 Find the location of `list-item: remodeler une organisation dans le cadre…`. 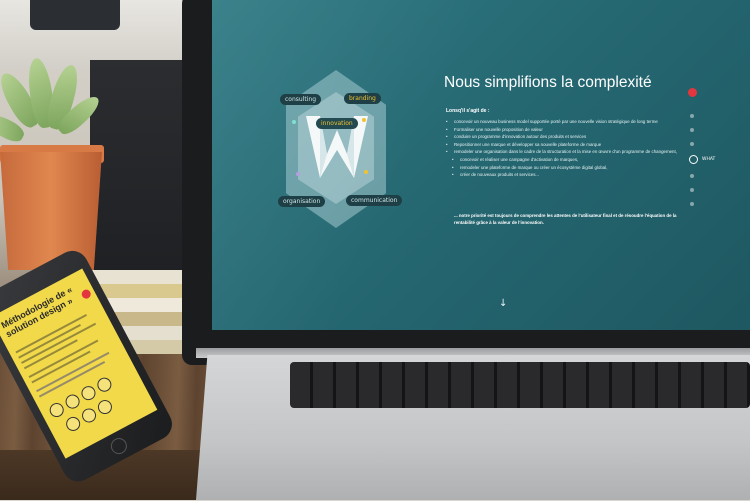

list-item: remodeler une organisation dans le cadre… is located at coordinates (562, 152).